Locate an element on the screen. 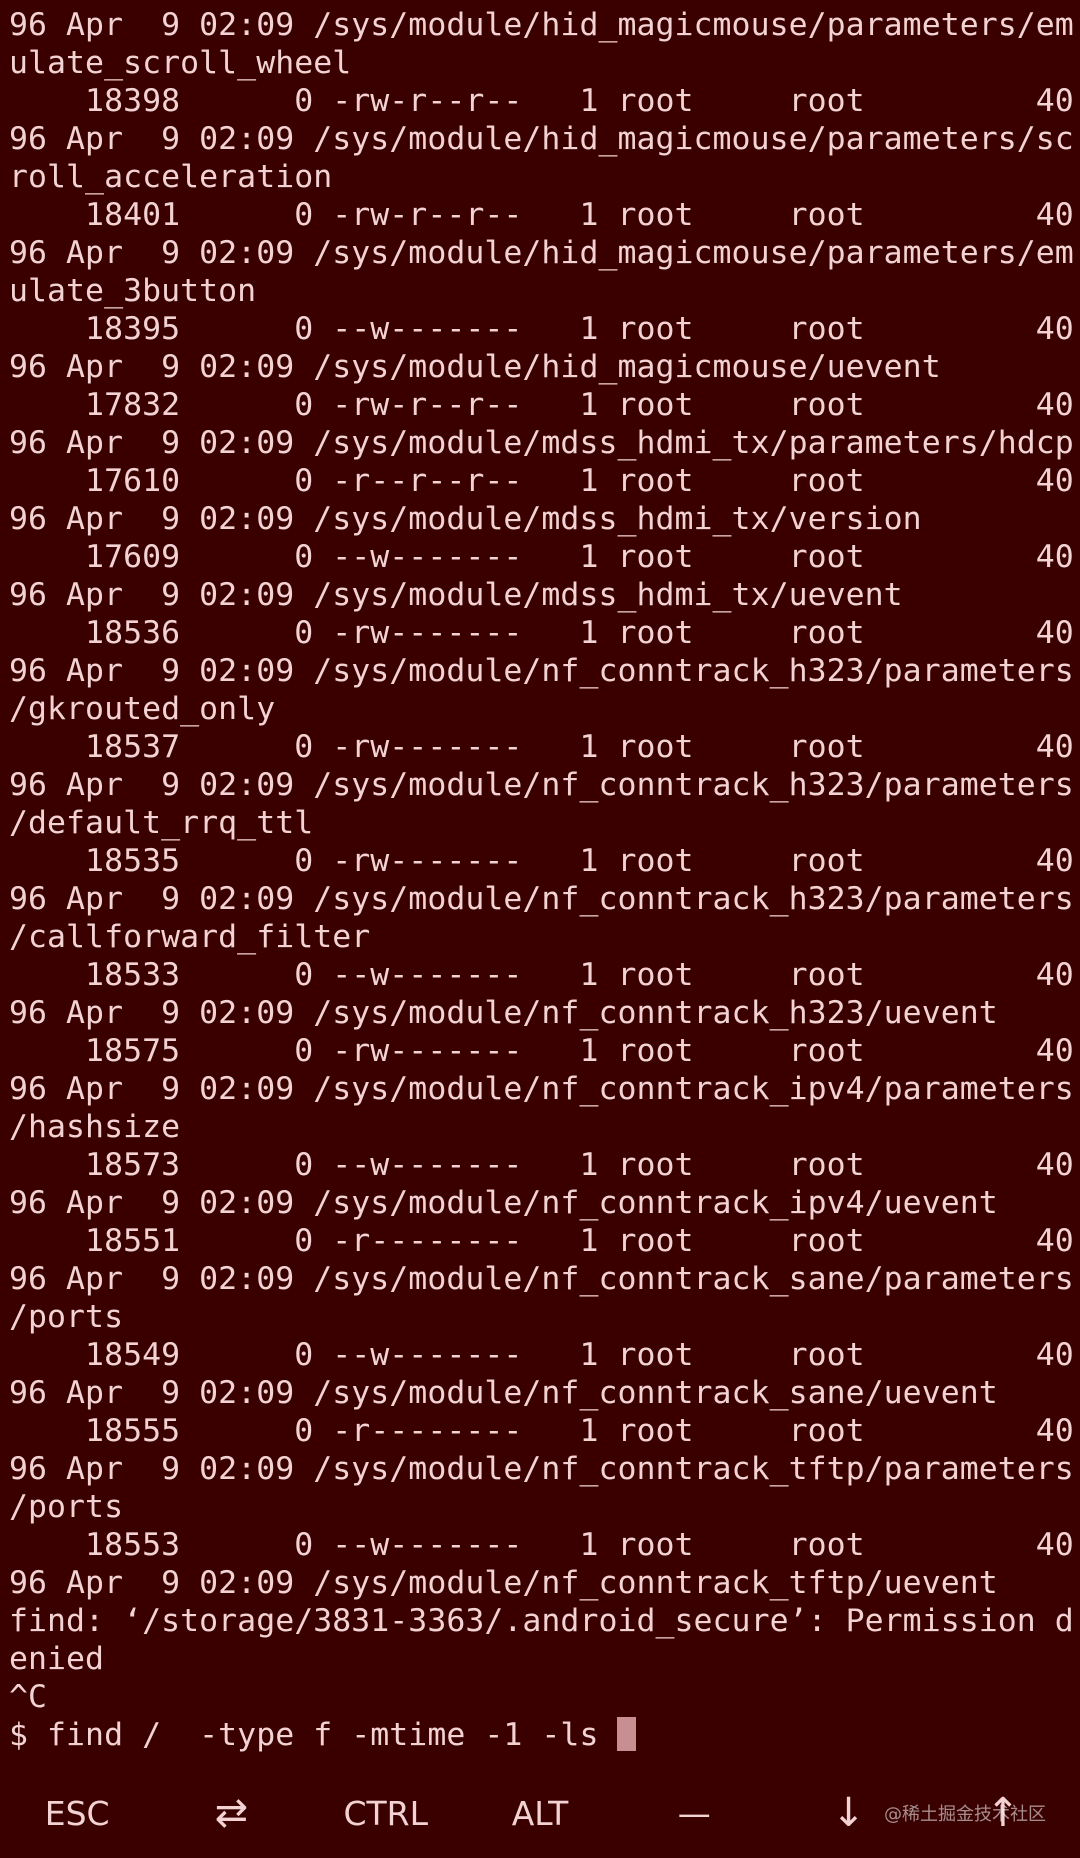 The height and width of the screenshot is (1858, 1080). terminal-line: 17832 0 -rw-r--r-- 1 root root 40 is located at coordinates (541, 405).